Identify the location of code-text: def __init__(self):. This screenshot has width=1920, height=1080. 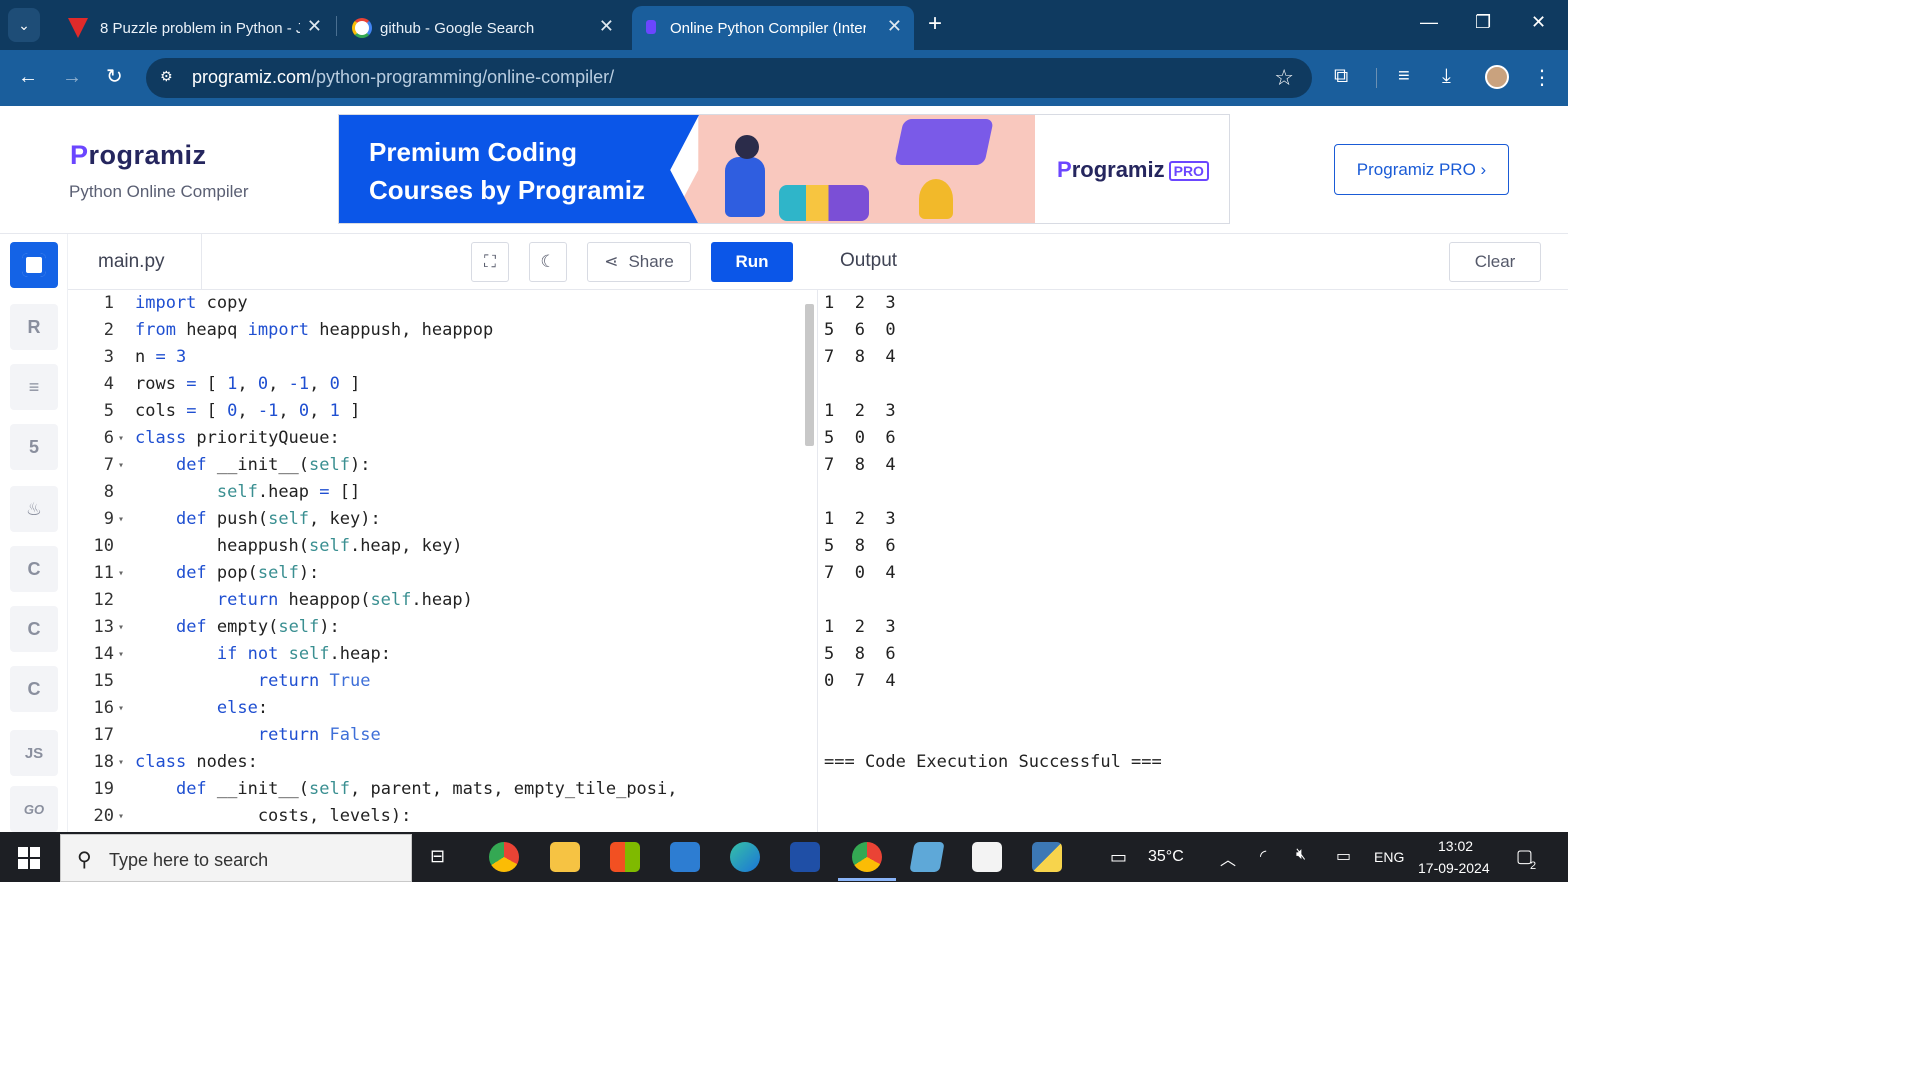
(253, 465).